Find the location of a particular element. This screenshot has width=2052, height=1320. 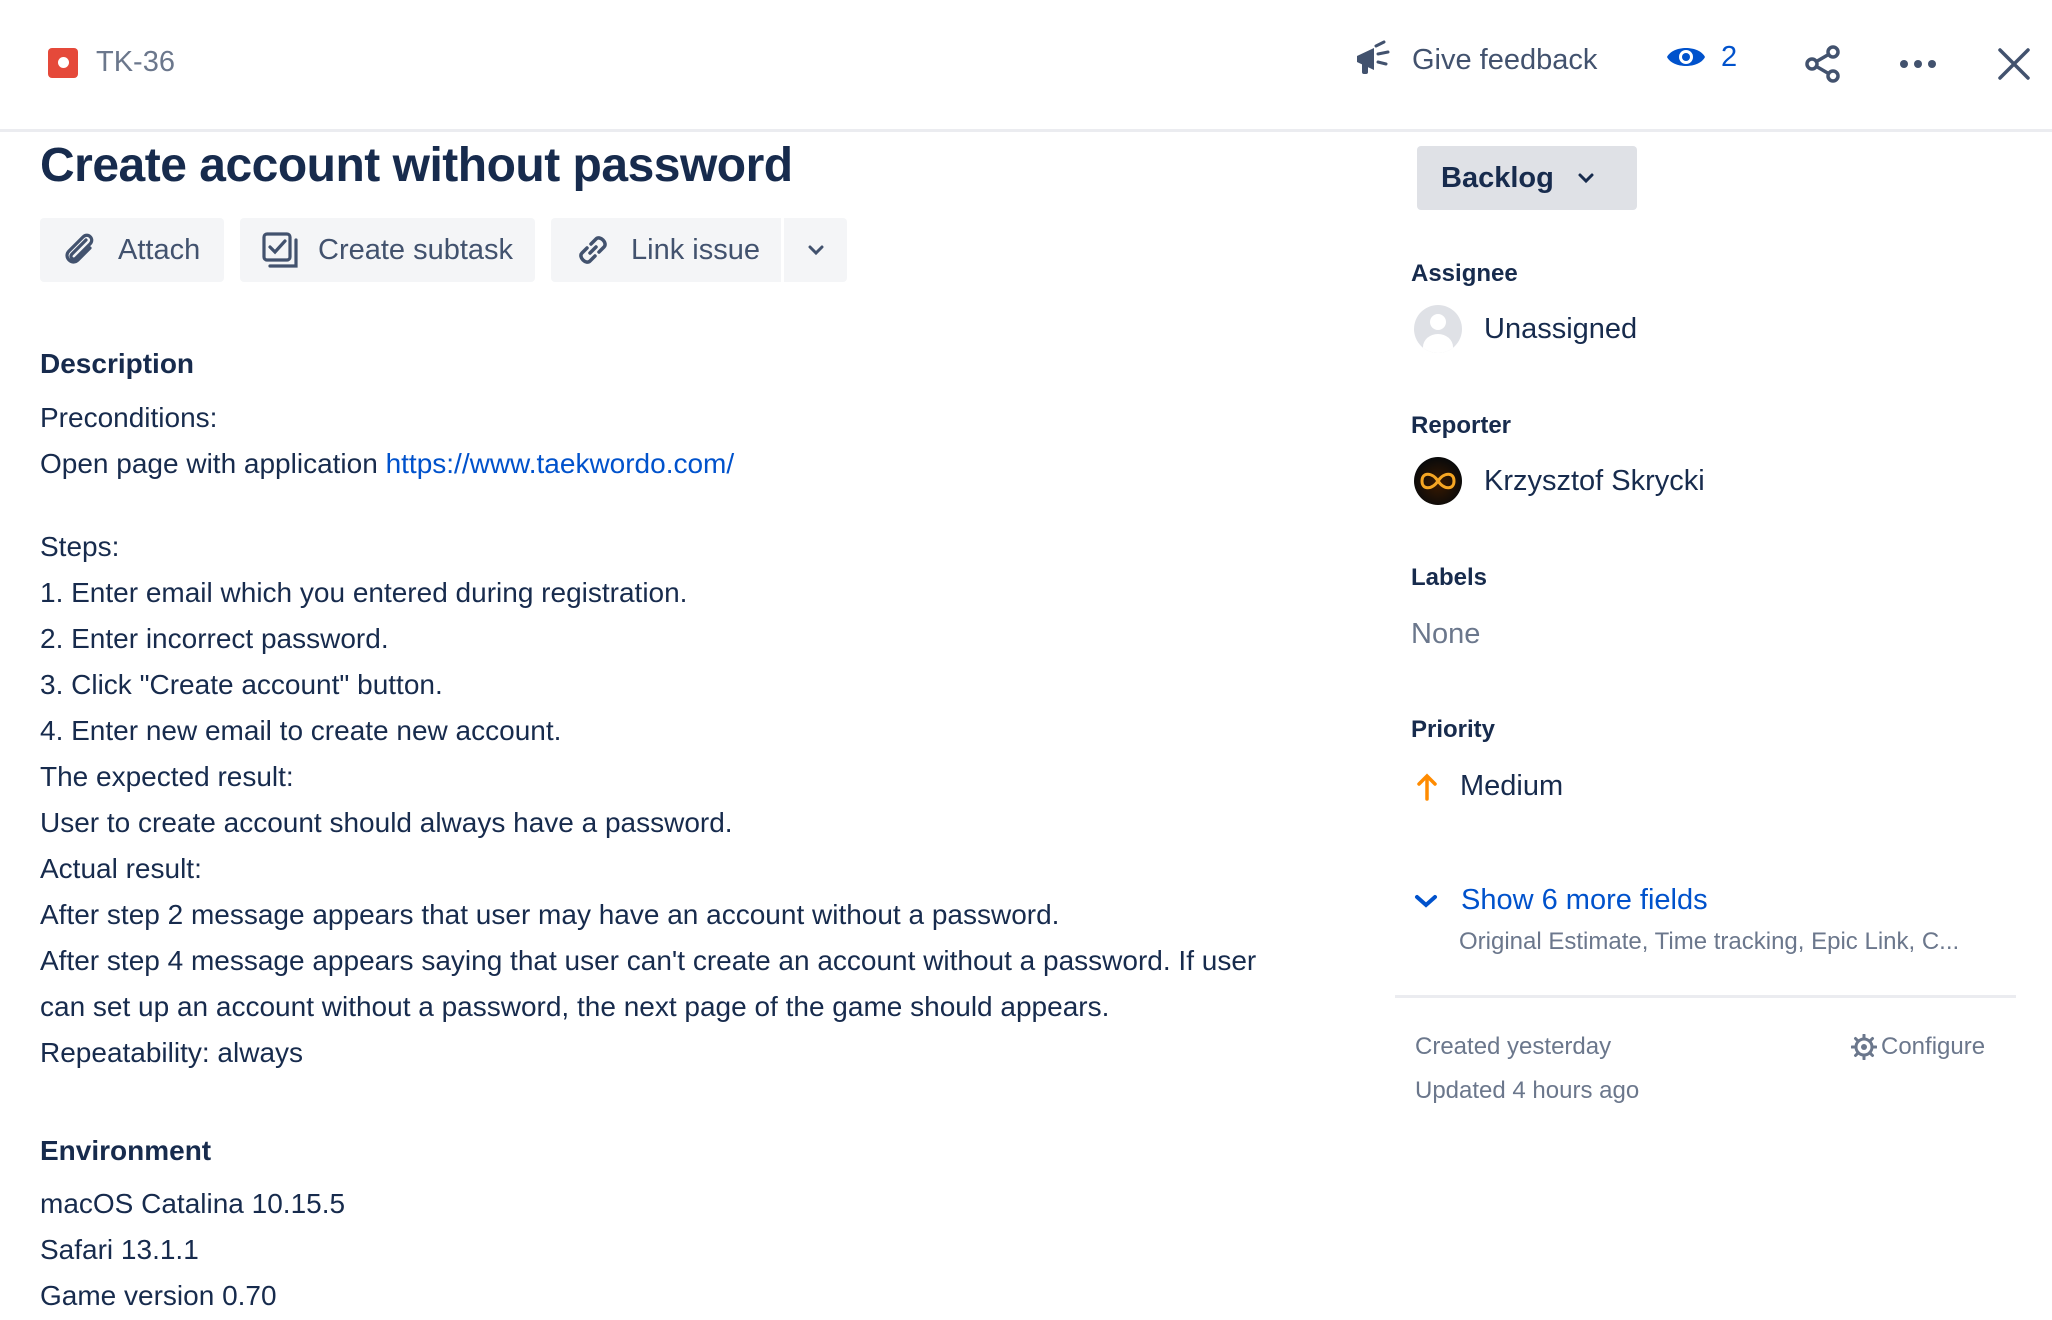

description-heading: Description is located at coordinates (117, 363).